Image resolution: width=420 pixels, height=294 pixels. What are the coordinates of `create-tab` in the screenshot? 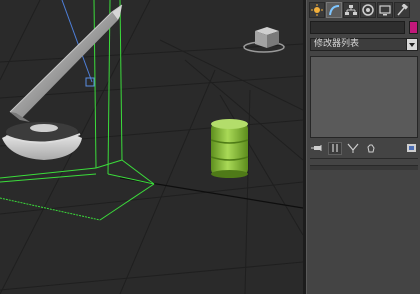 It's located at (317, 10).